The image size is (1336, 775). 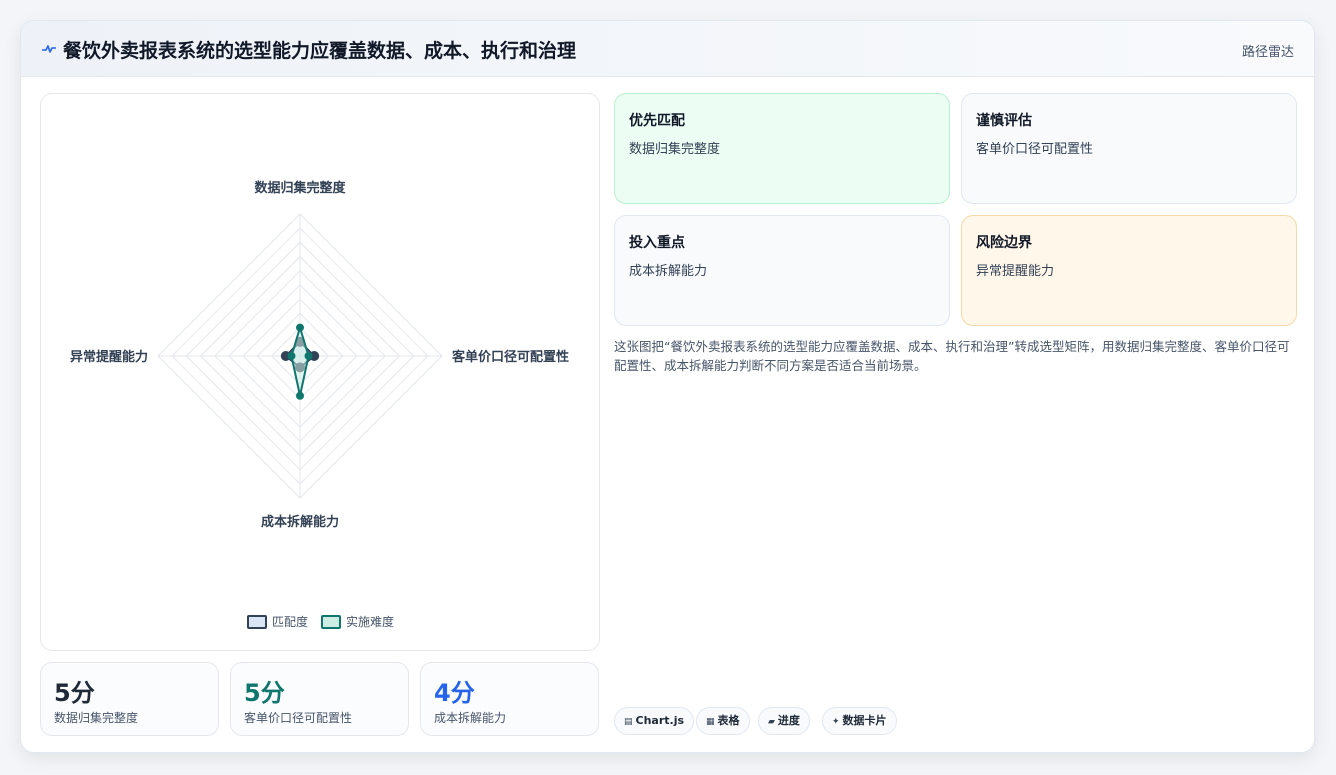 What do you see at coordinates (782, 148) in the screenshot?
I see `tile-priority-match: 优先匹配 数据归集完整度` at bounding box center [782, 148].